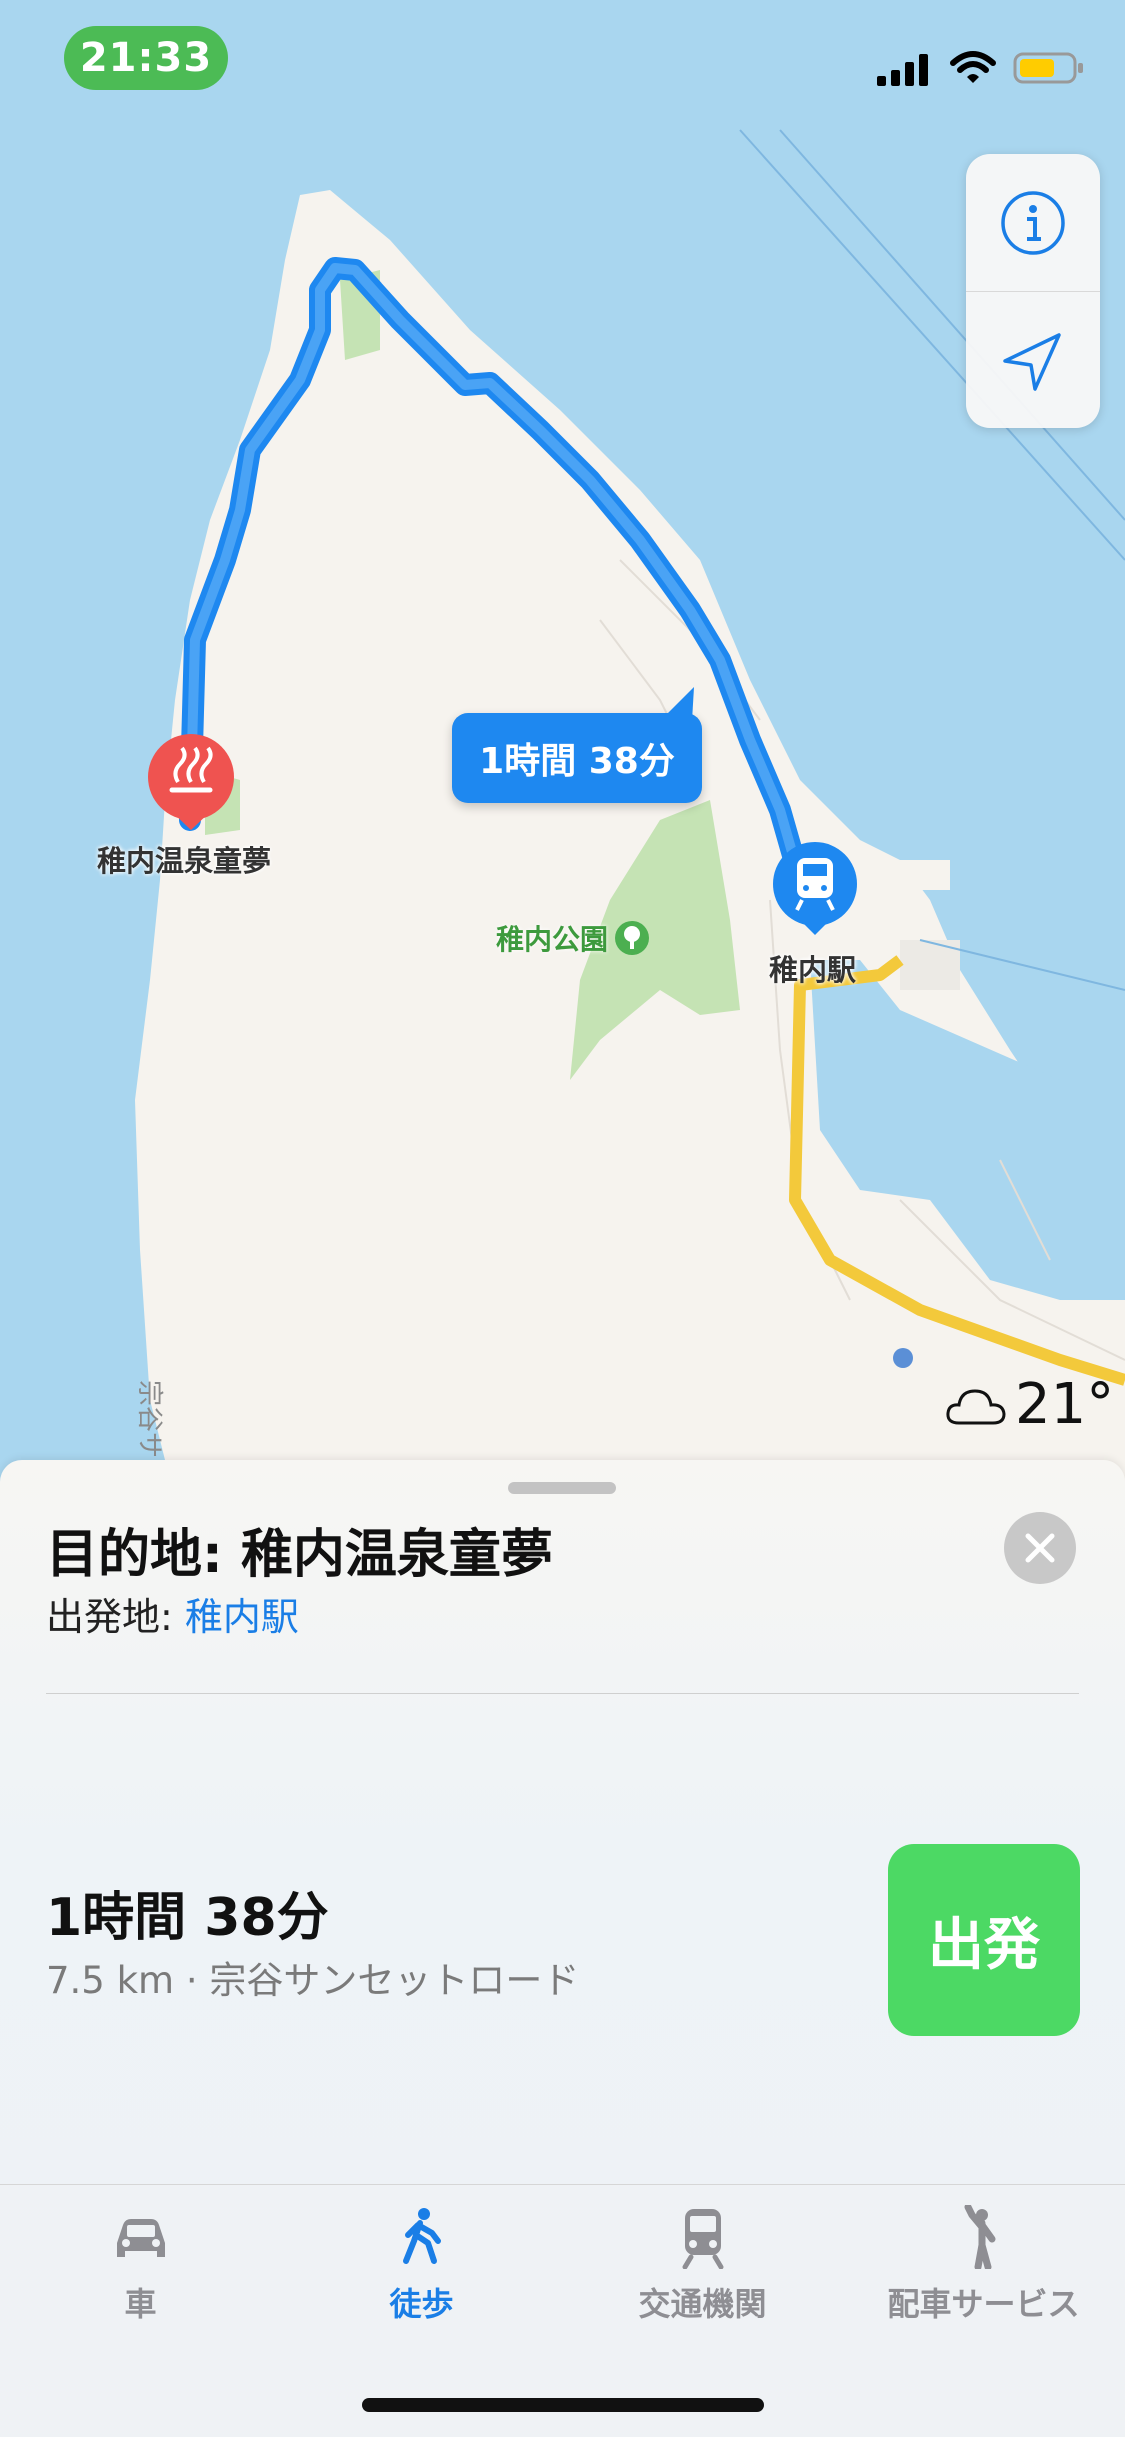  What do you see at coordinates (421, 2280) in the screenshot?
I see `tab-walk: 徒歩` at bounding box center [421, 2280].